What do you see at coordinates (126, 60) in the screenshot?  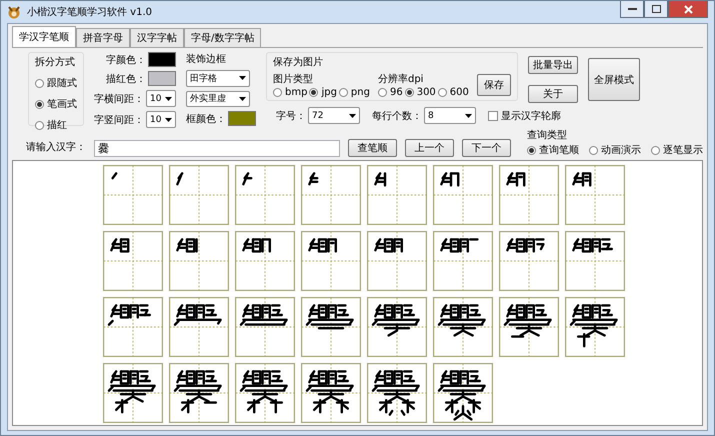 I see `field-label: 字颜色：` at bounding box center [126, 60].